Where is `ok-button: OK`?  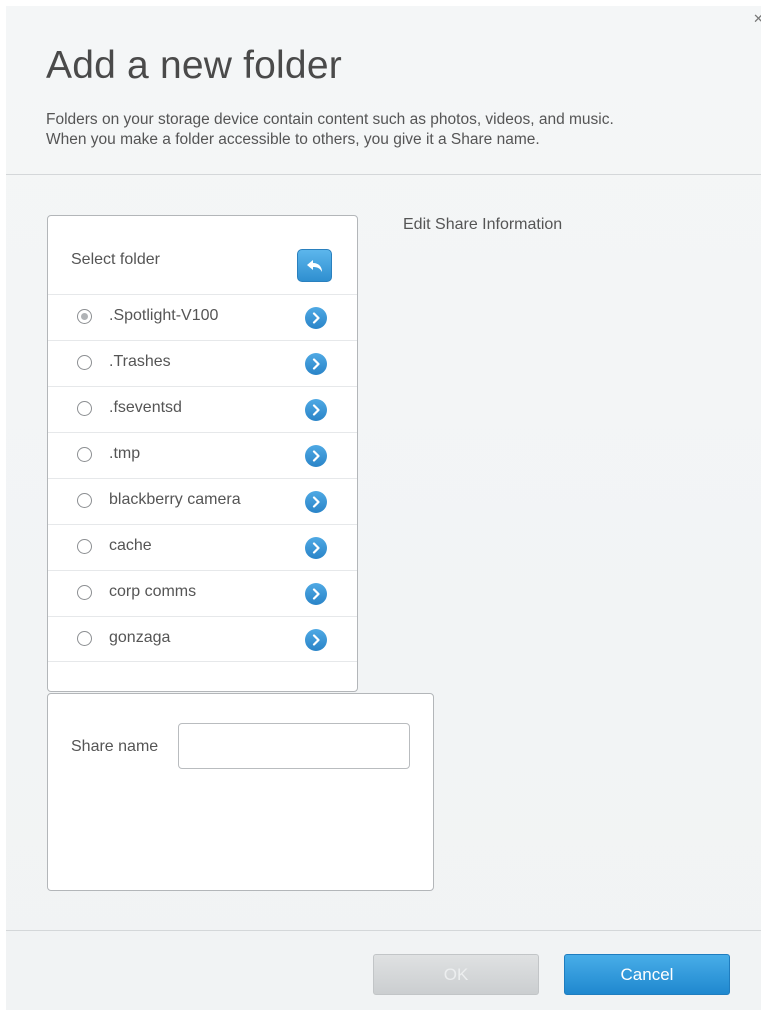
ok-button: OK is located at coordinates (456, 974).